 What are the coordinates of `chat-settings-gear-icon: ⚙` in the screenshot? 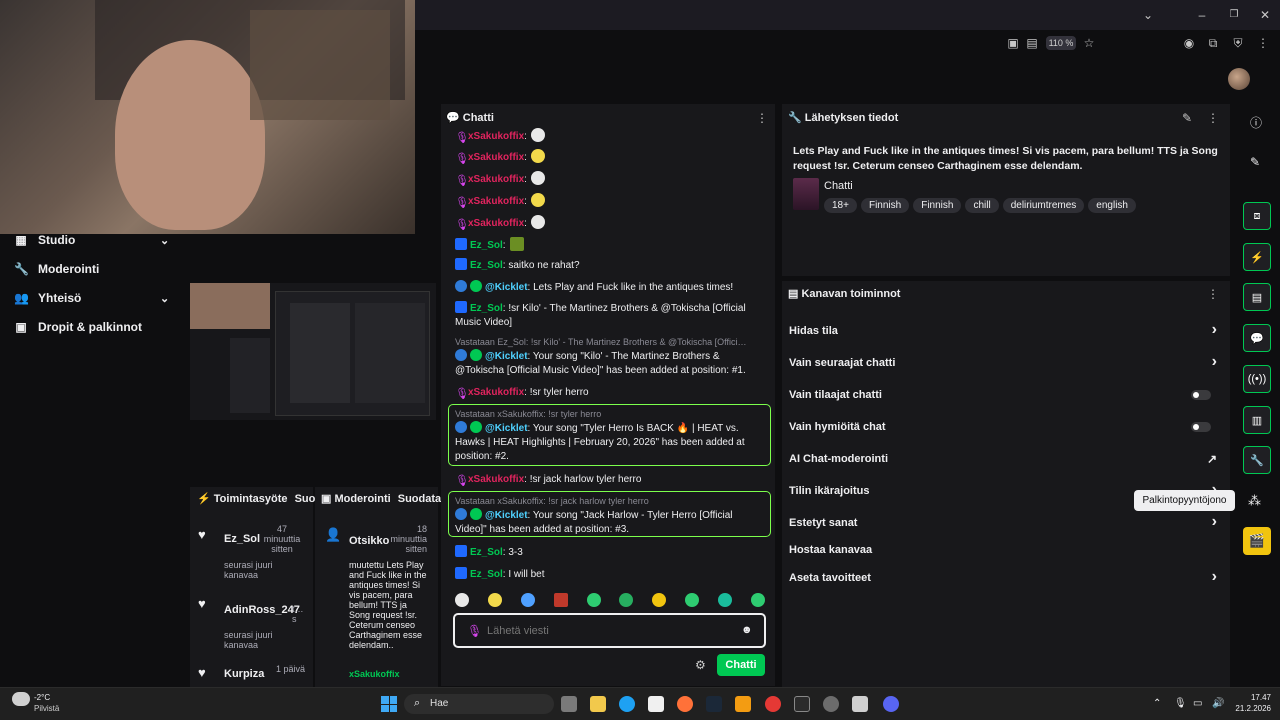 It's located at (700, 665).